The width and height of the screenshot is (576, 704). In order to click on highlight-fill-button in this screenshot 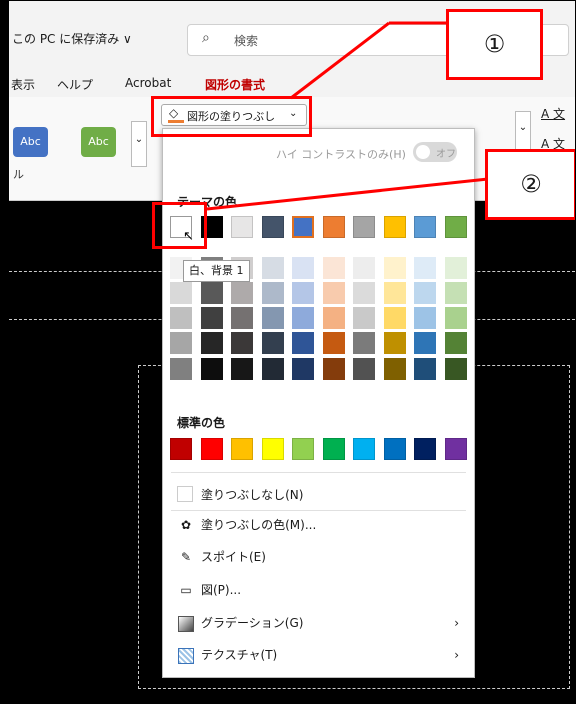, I will do `click(231, 116)`.